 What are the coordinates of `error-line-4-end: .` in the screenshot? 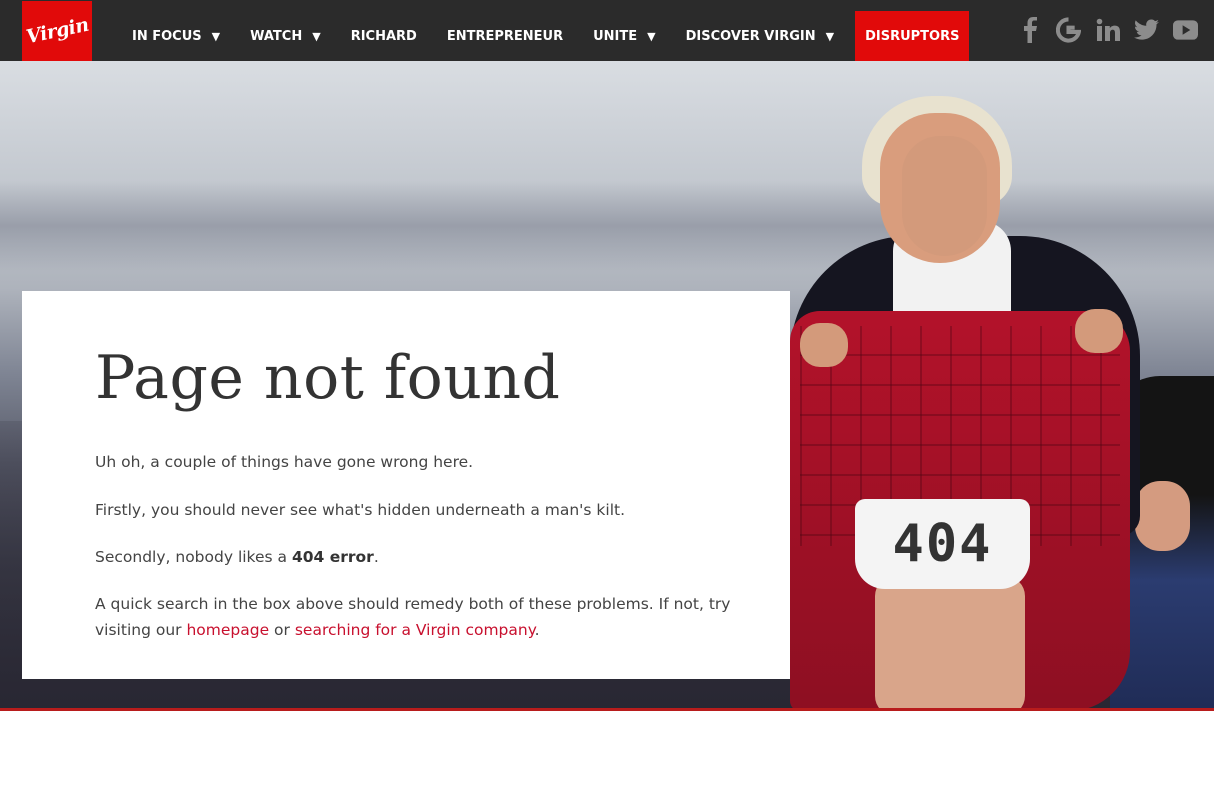 It's located at (537, 630).